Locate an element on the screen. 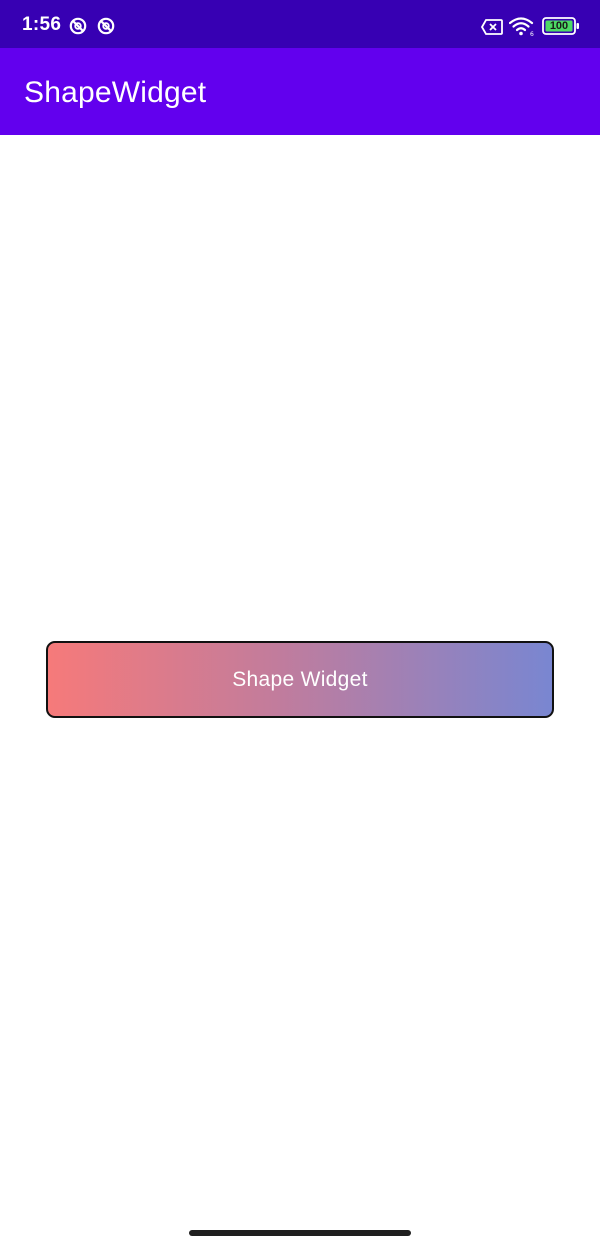 The image size is (600, 1248). app-title: ShapeWidget is located at coordinates (115, 92).